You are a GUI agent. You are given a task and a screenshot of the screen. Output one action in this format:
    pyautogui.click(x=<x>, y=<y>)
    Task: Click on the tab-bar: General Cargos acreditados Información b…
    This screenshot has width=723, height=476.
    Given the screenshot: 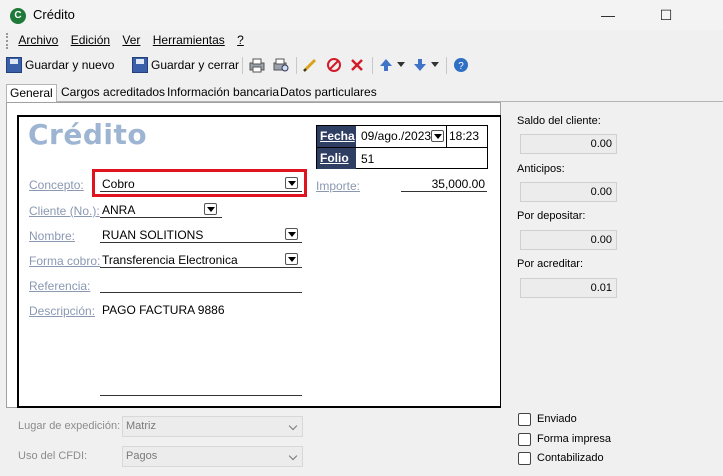 What is the action you would take?
    pyautogui.click(x=364, y=93)
    